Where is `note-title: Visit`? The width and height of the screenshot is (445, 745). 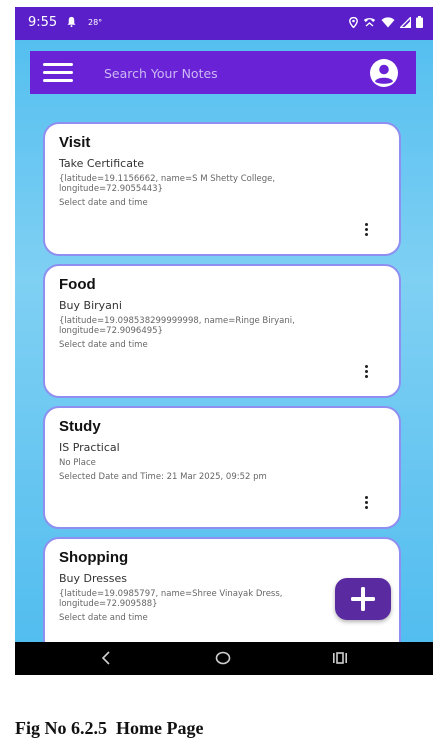
note-title: Visit is located at coordinates (75, 142).